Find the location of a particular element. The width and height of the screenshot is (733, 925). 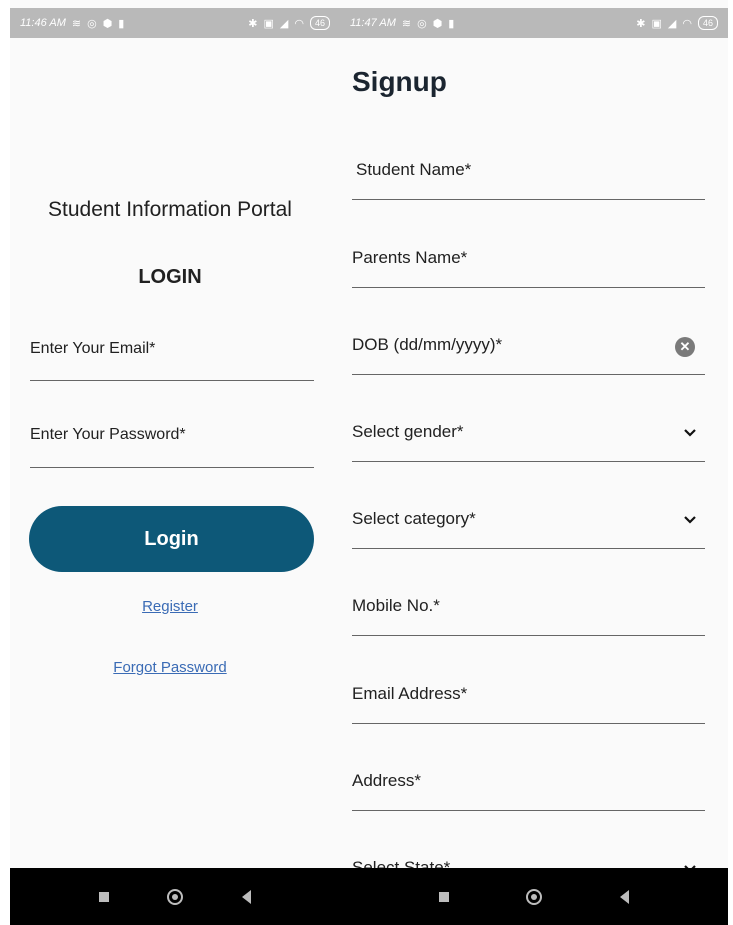

field-label: DOB (dd/mm/yyyy)* is located at coordinates (427, 344).